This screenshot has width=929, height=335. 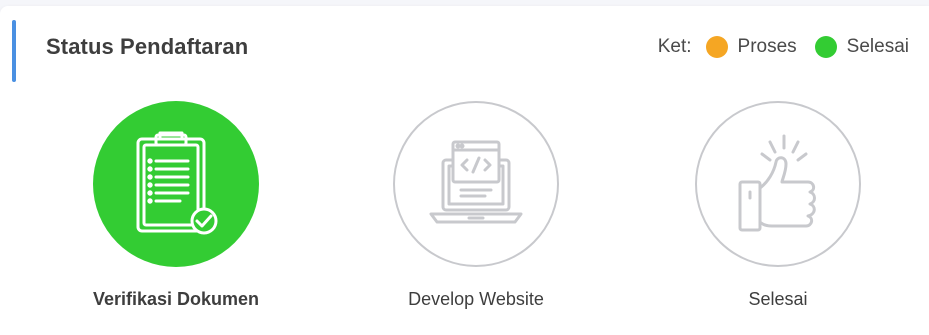 What do you see at coordinates (767, 46) in the screenshot?
I see `legend-item-label: Proses` at bounding box center [767, 46].